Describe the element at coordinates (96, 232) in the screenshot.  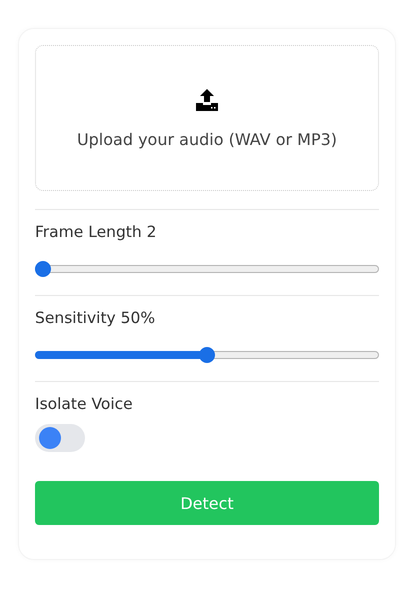
I see `slider-label: Frame Length 2` at that location.